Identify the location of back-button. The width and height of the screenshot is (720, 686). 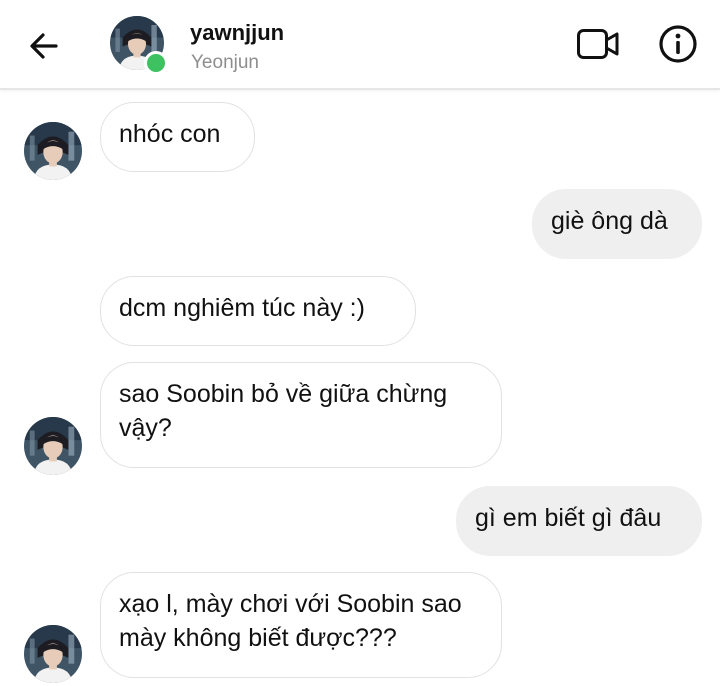
(44, 46).